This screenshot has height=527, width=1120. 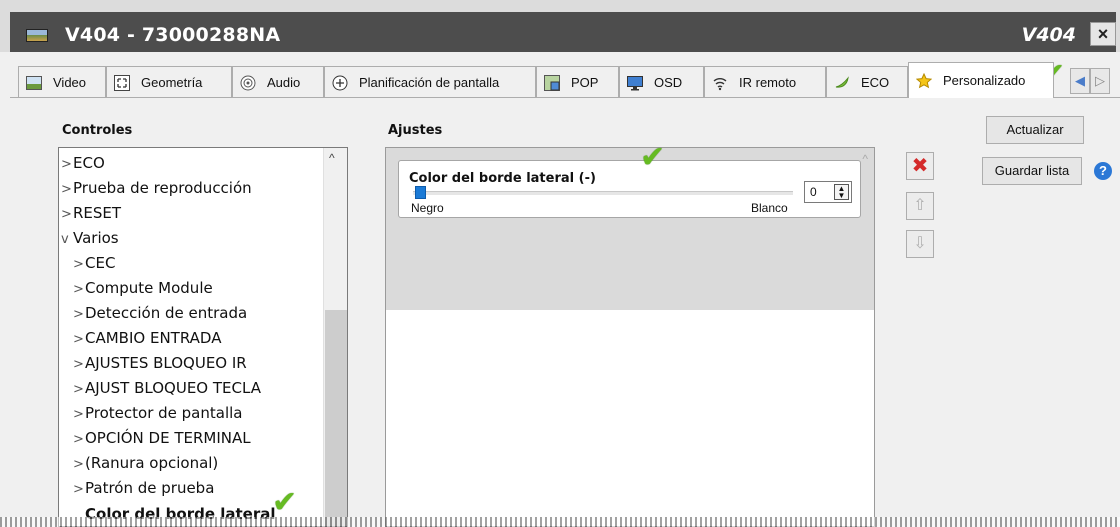 I want to click on tree-item-cambio-entrada: >CAMBIO ENTRADA, so click(x=147, y=338).